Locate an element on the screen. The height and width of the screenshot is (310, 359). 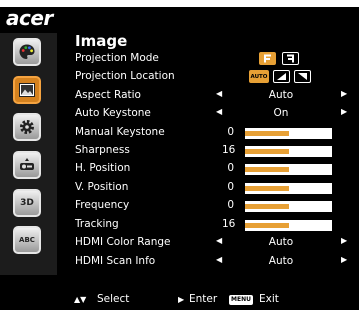
rear-projection-icon is located at coordinates (290, 58).